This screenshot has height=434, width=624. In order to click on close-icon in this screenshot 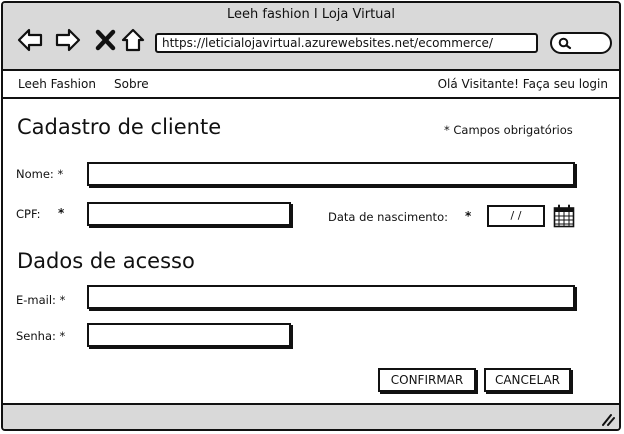, I will do `click(106, 40)`.